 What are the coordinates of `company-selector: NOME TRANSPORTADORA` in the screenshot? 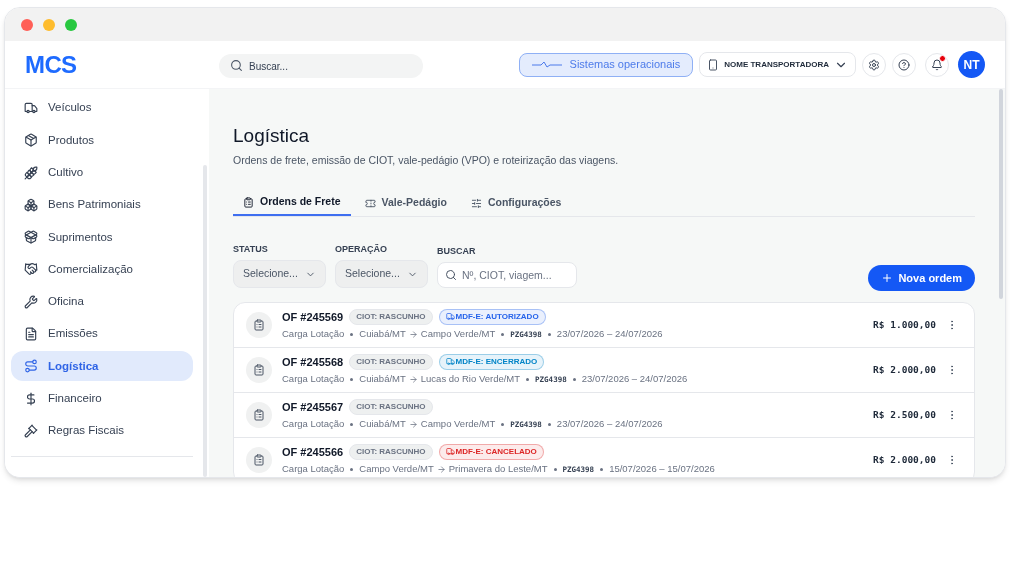 It's located at (777, 64).